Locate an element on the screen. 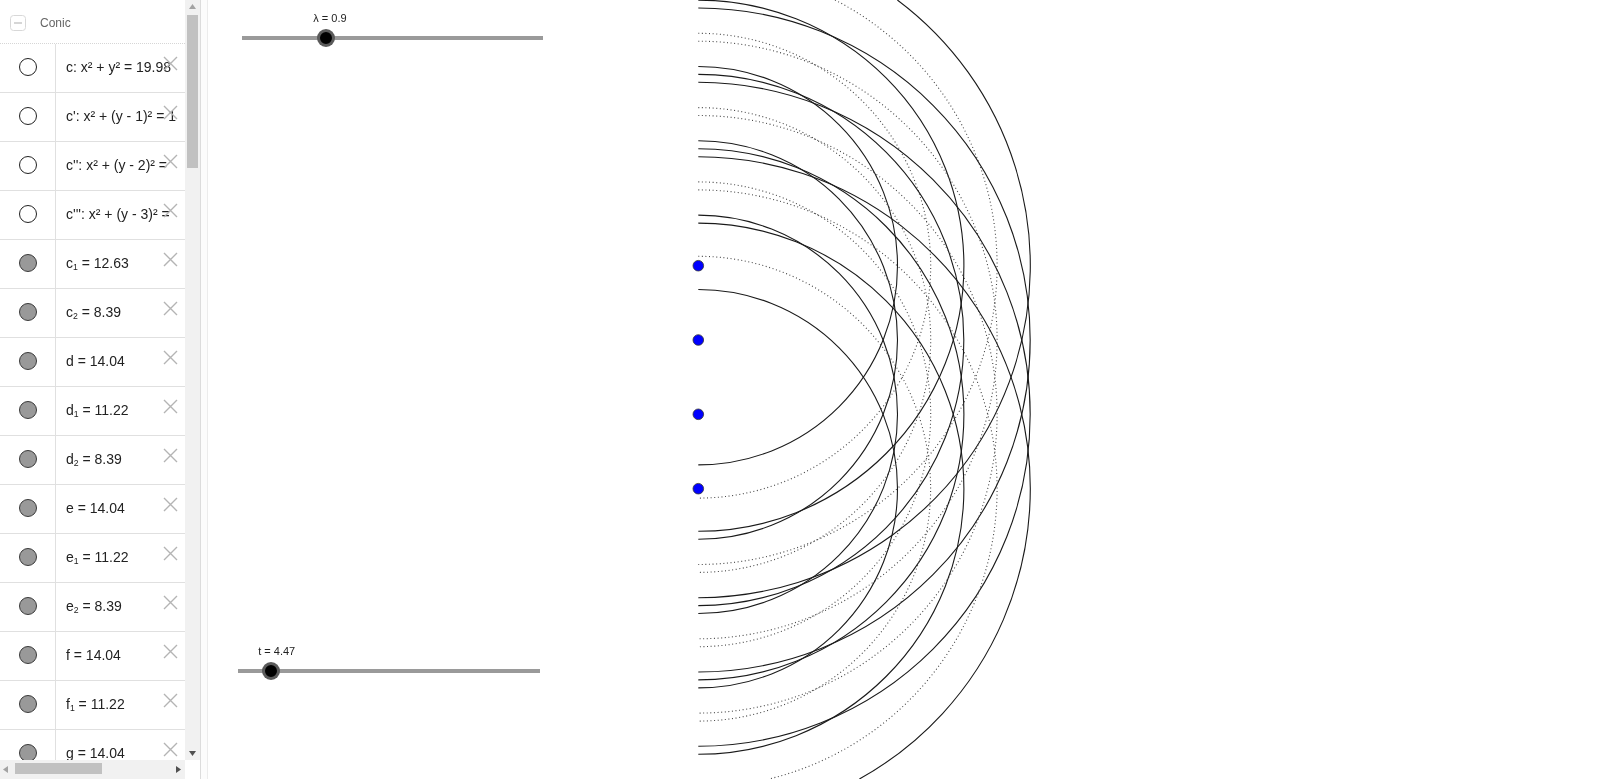  algebra-entry: c$_{1}$ = 12.63 is located at coordinates (97, 264).